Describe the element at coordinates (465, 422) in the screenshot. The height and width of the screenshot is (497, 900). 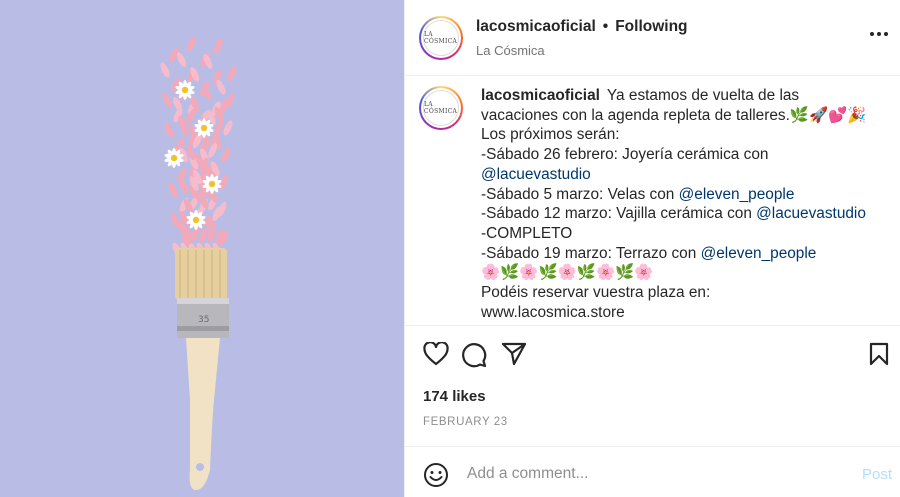
I see `post-date: FEBRUARY 23` at that location.